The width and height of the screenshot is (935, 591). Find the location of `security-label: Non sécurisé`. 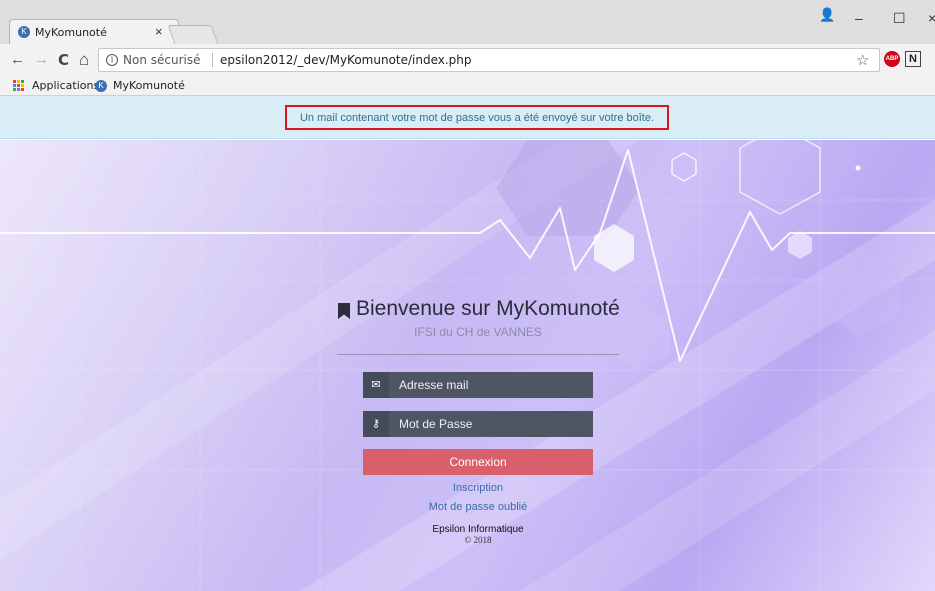

security-label: Non sécurisé is located at coordinates (161, 60).